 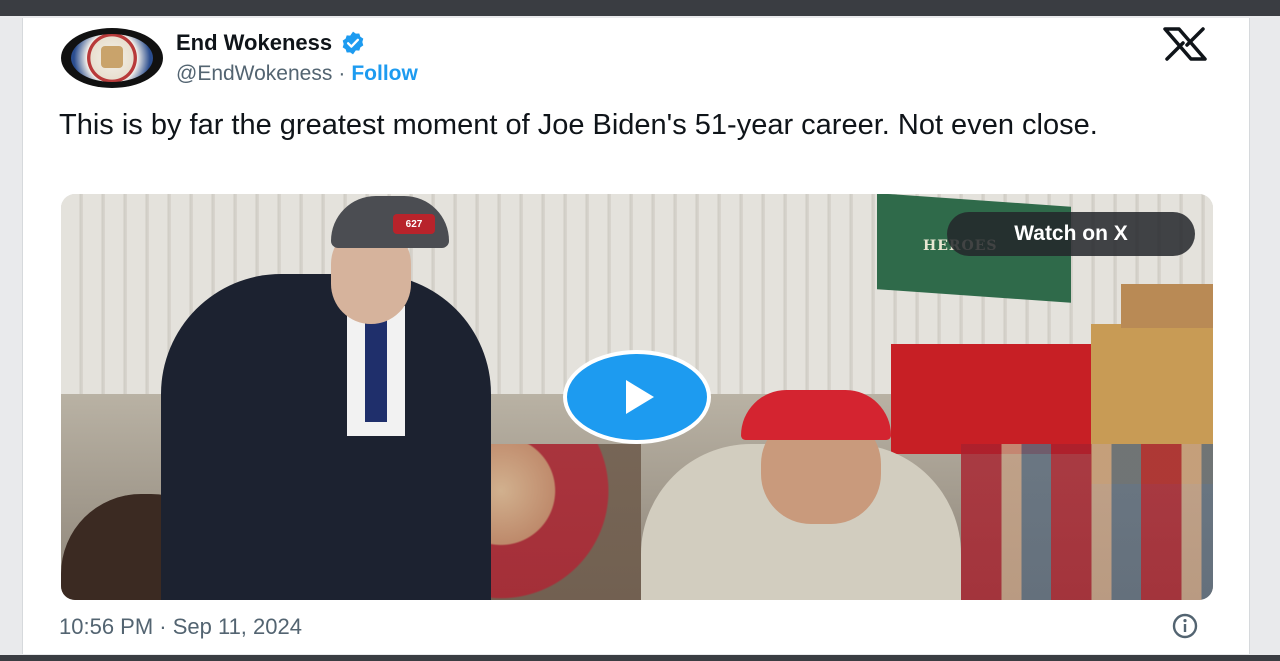 What do you see at coordinates (640, 8) in the screenshot?
I see `window-top-bar` at bounding box center [640, 8].